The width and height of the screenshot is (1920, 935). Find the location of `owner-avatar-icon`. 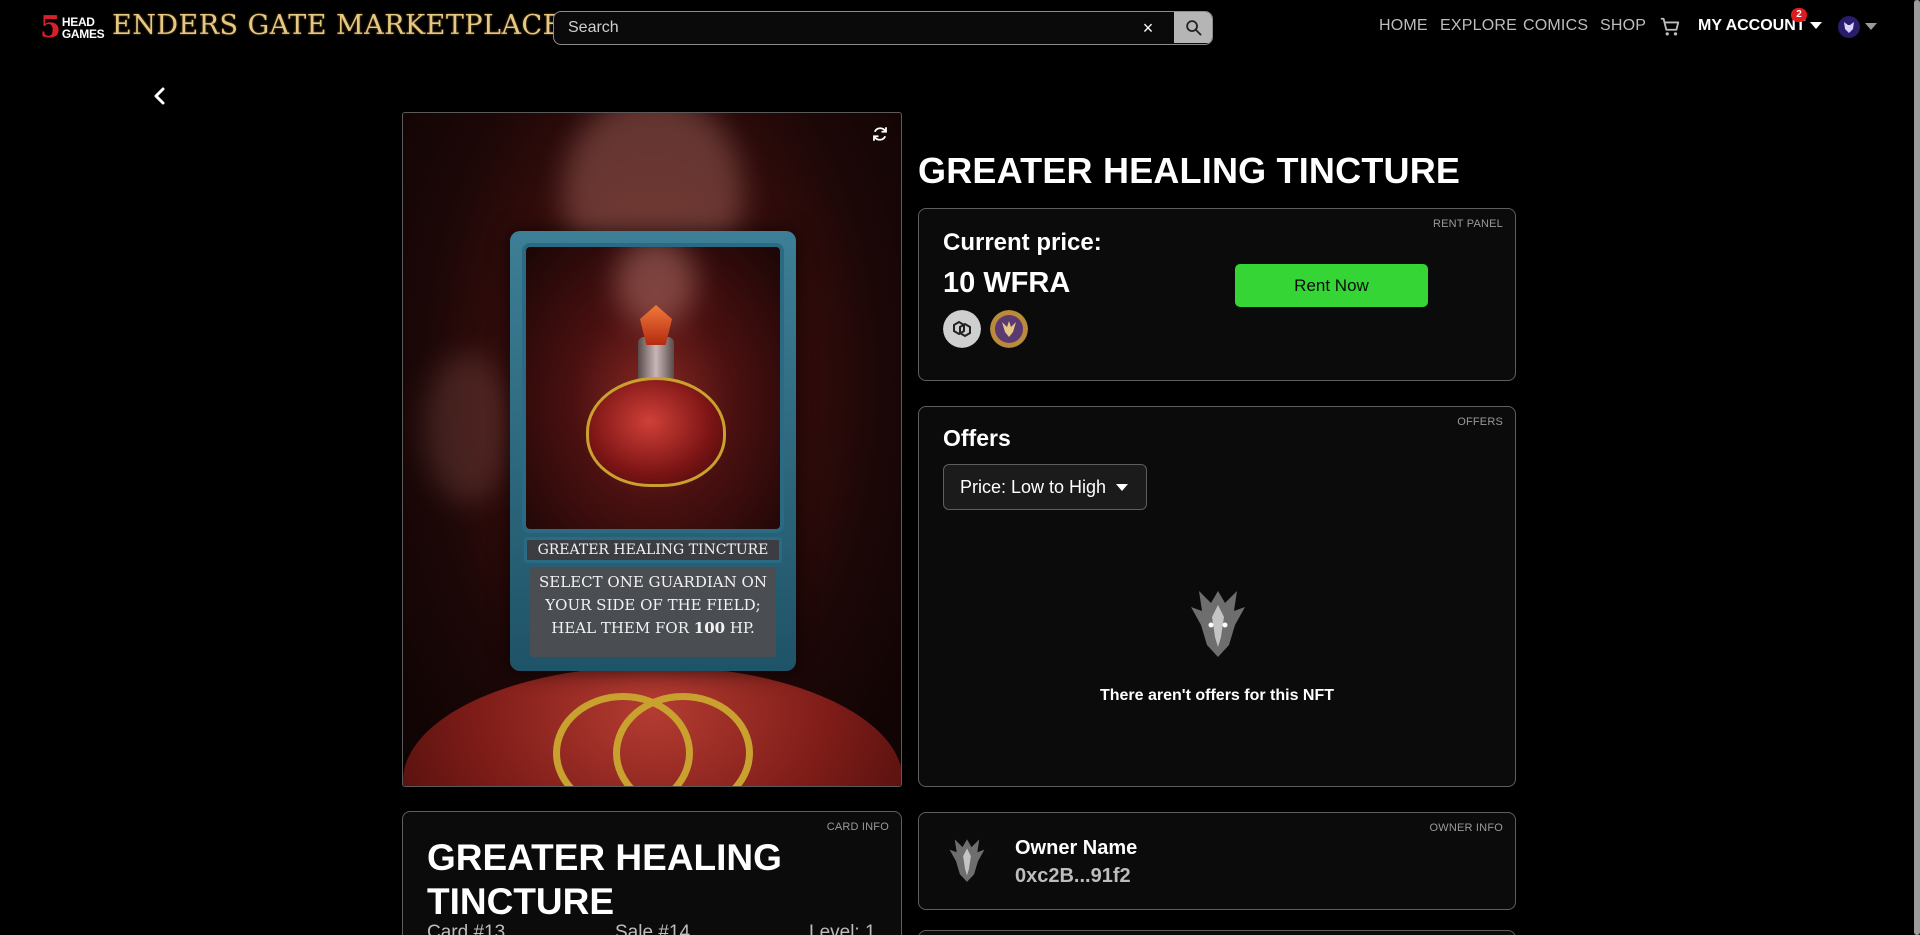

owner-avatar-icon is located at coordinates (967, 860).